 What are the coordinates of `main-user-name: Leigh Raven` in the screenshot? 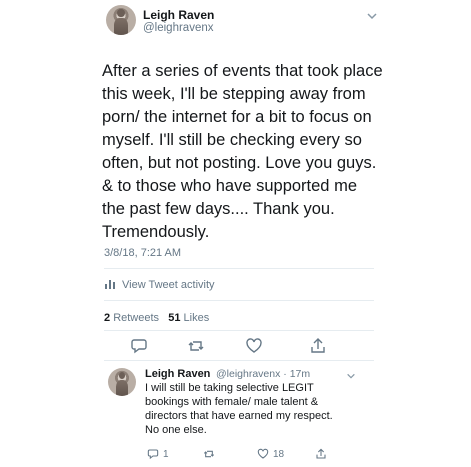 It's located at (178, 15).